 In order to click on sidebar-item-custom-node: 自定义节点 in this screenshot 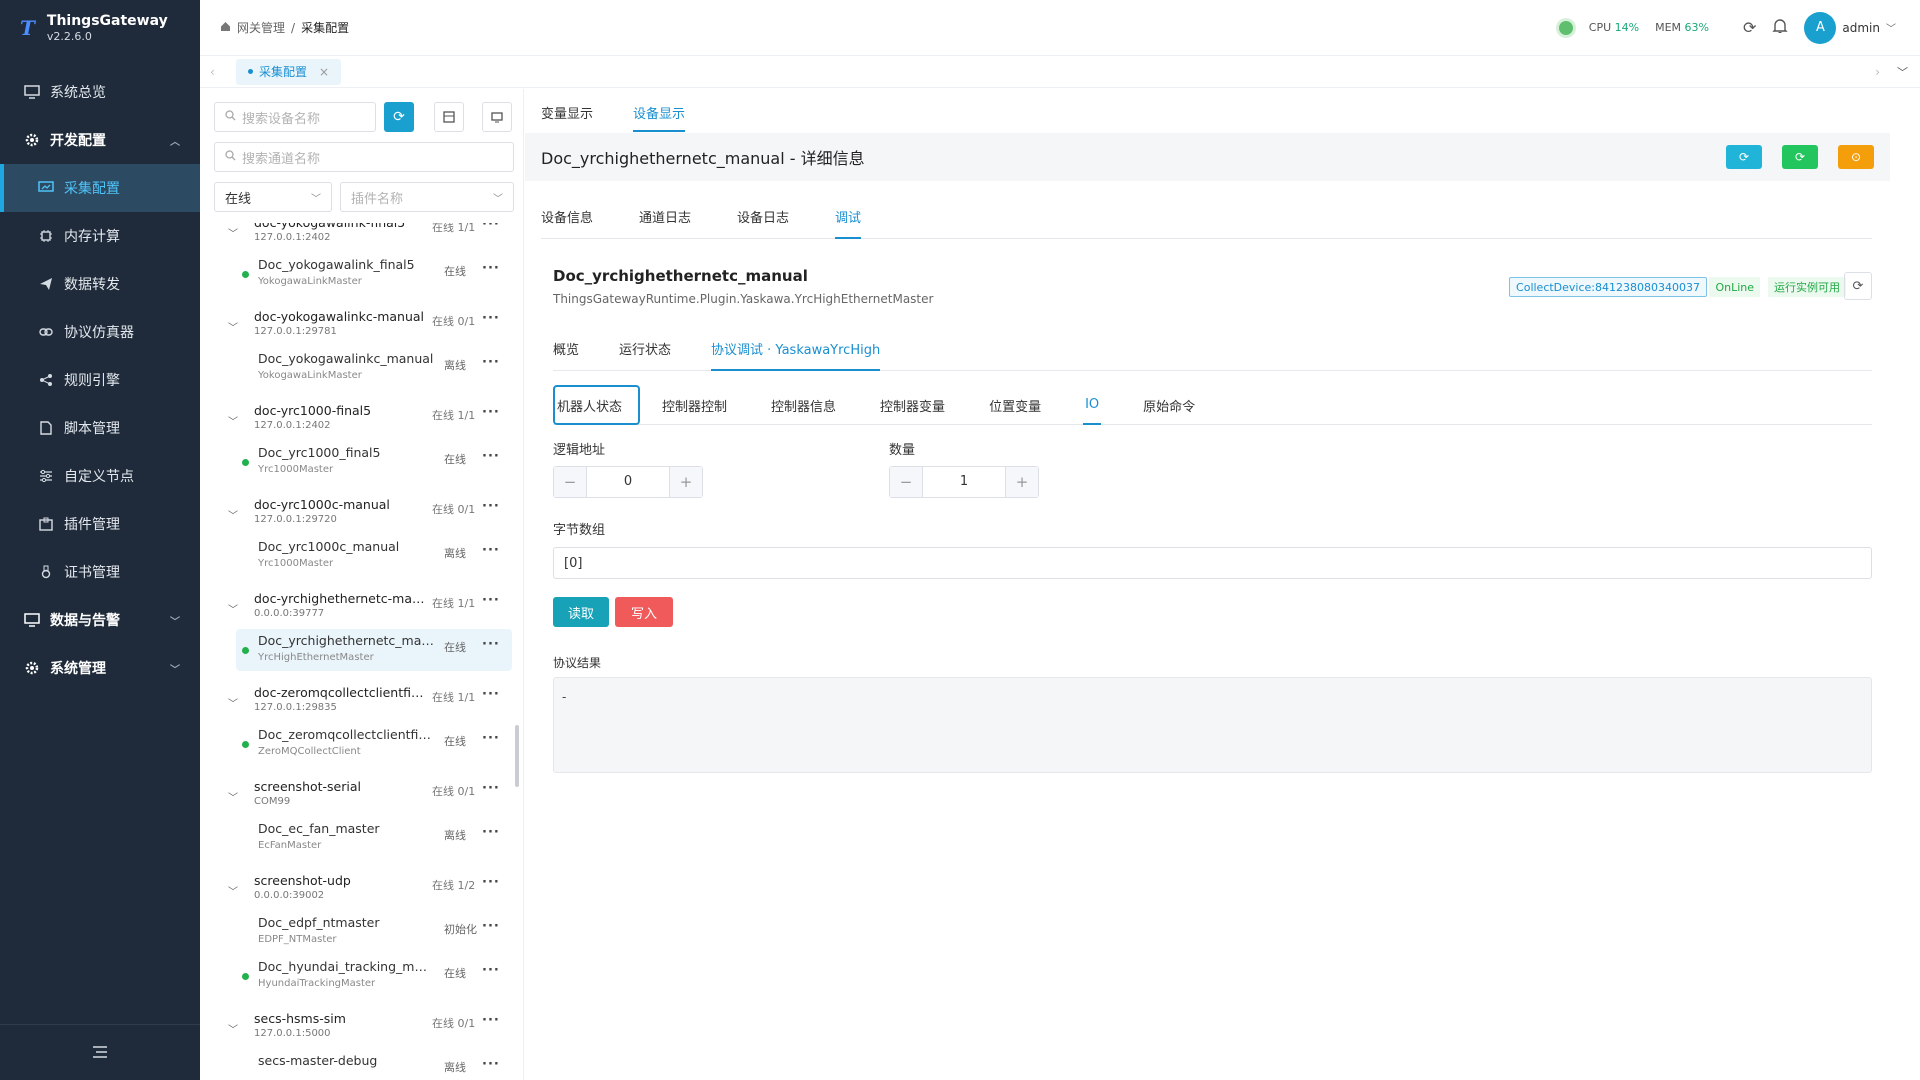, I will do `click(100, 476)`.